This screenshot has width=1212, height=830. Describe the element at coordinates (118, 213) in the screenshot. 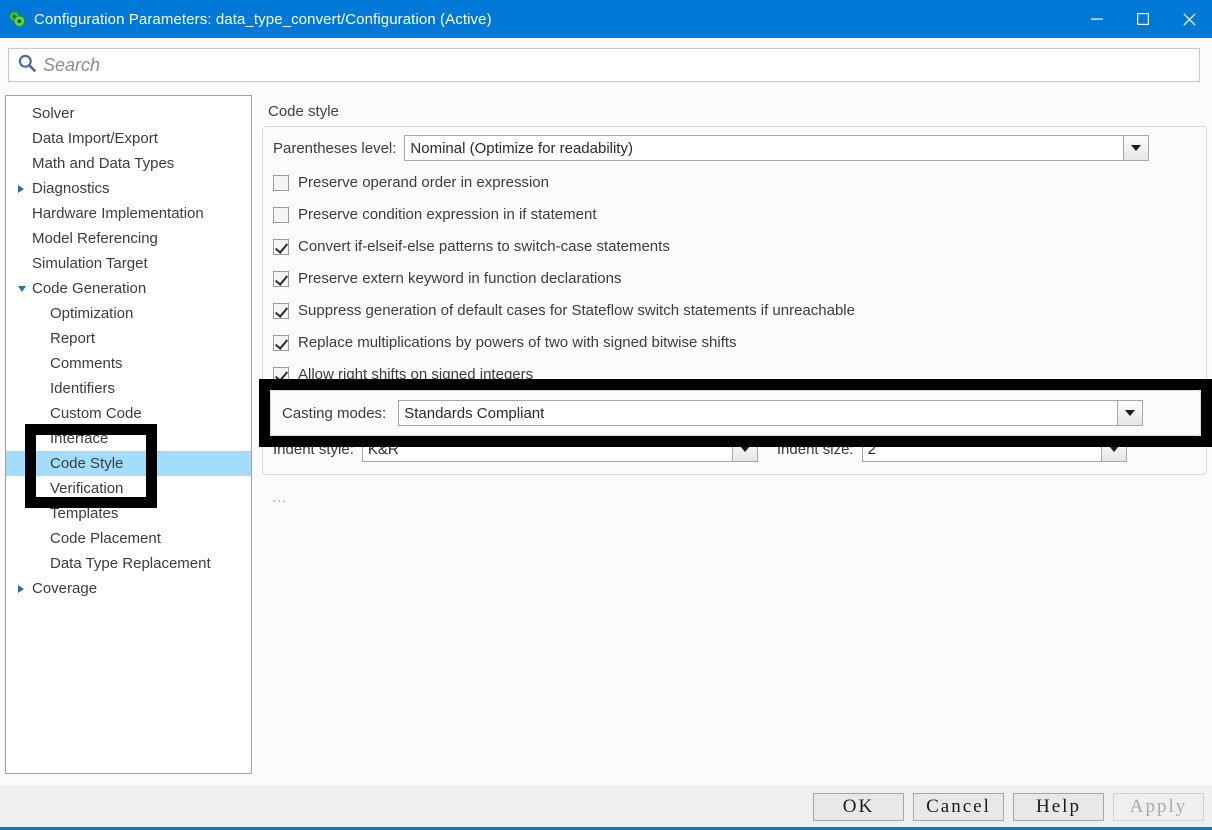

I see `sidebar-item-label: Hardware Implementation` at that location.